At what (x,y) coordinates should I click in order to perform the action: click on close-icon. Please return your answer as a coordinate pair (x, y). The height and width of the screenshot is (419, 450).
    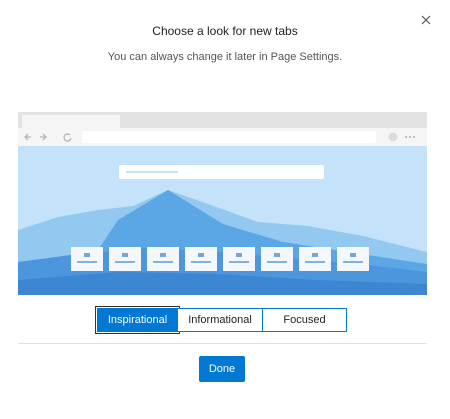
    Looking at the image, I should click on (426, 20).